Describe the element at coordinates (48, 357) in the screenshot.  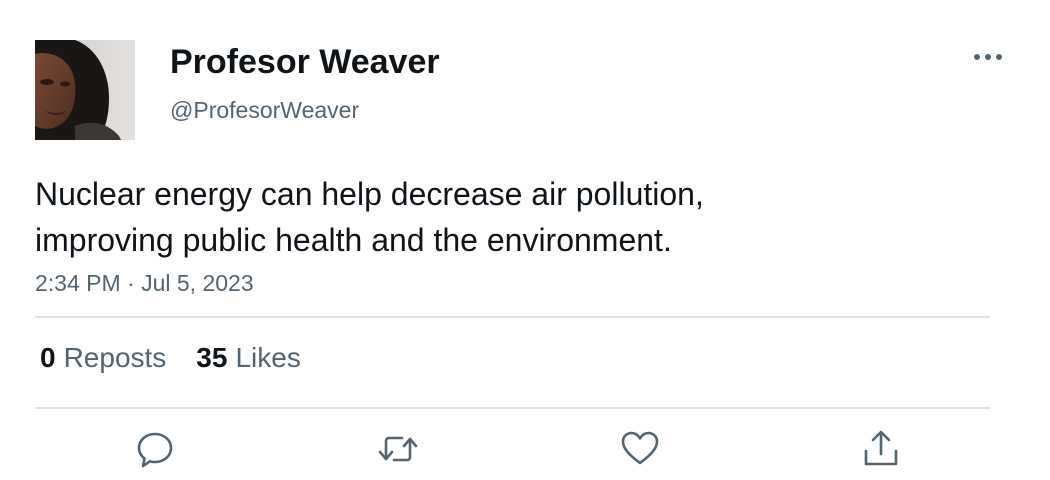
I see `reposts-count: 0` at that location.